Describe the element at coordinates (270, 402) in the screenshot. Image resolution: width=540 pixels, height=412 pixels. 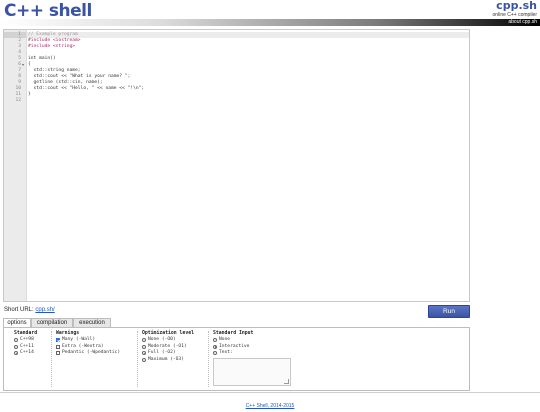
I see `footer: C++ Shell, 2014-2015` at that location.